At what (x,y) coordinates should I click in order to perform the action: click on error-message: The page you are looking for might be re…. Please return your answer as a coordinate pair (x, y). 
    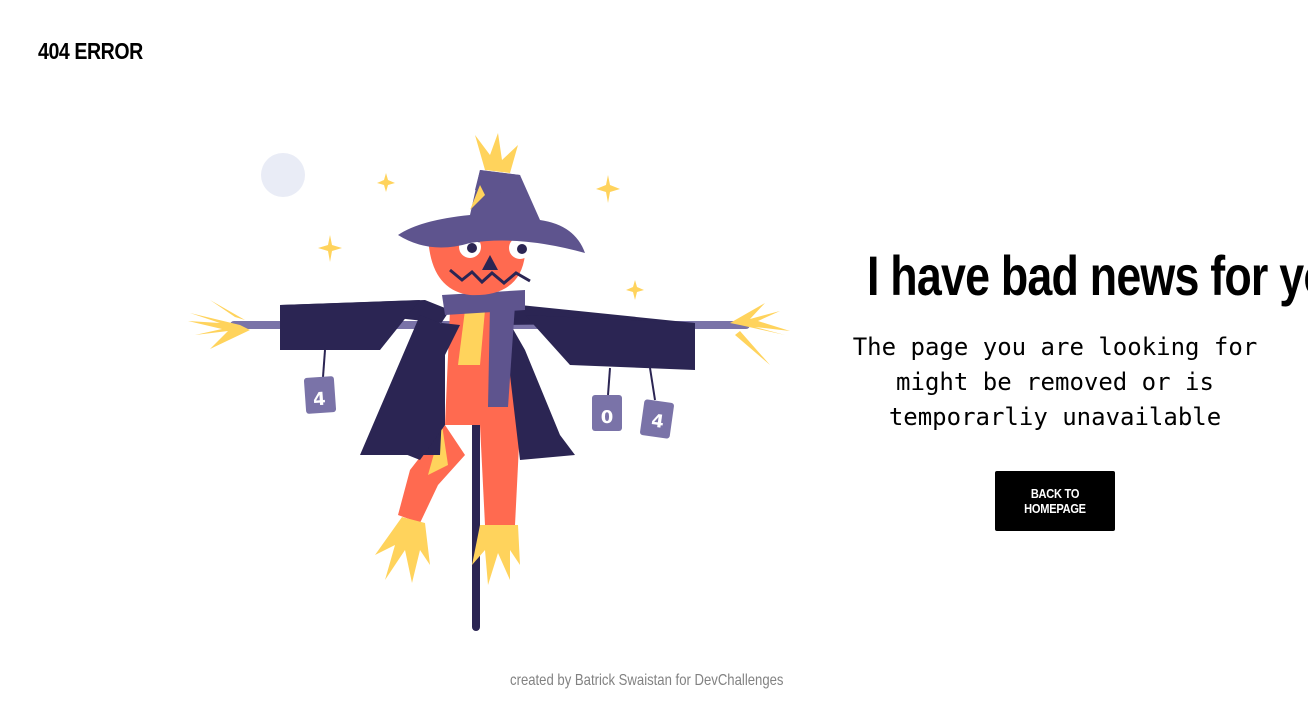
    Looking at the image, I should click on (1055, 382).